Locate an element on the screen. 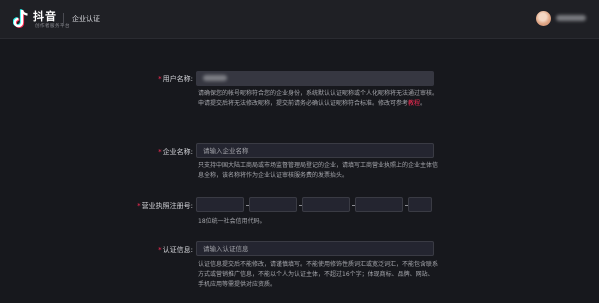  douyin-logo-icon is located at coordinates (21, 19).